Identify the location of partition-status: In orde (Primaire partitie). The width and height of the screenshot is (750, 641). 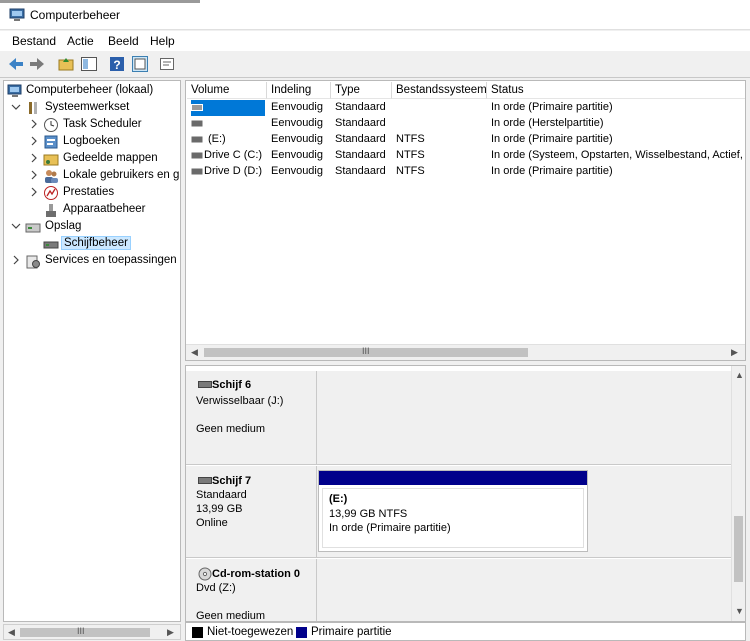
(390, 528).